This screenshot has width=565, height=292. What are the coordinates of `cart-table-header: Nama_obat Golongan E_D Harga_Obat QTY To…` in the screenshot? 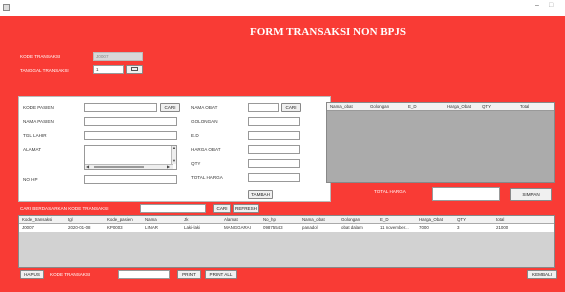 It's located at (440, 107).